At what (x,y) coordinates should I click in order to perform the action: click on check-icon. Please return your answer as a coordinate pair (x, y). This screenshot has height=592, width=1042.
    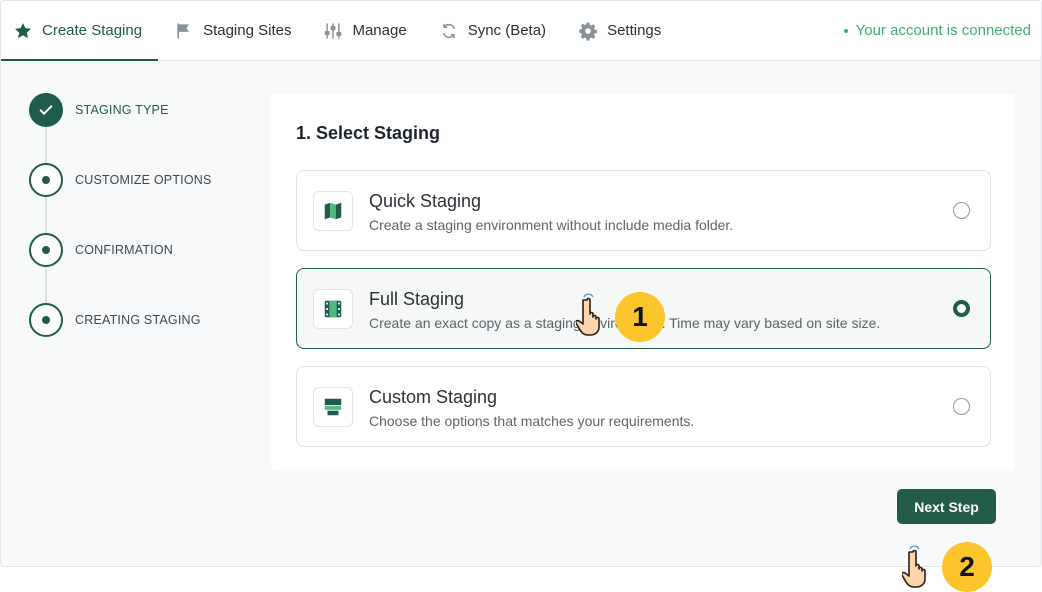
    Looking at the image, I should click on (46, 110).